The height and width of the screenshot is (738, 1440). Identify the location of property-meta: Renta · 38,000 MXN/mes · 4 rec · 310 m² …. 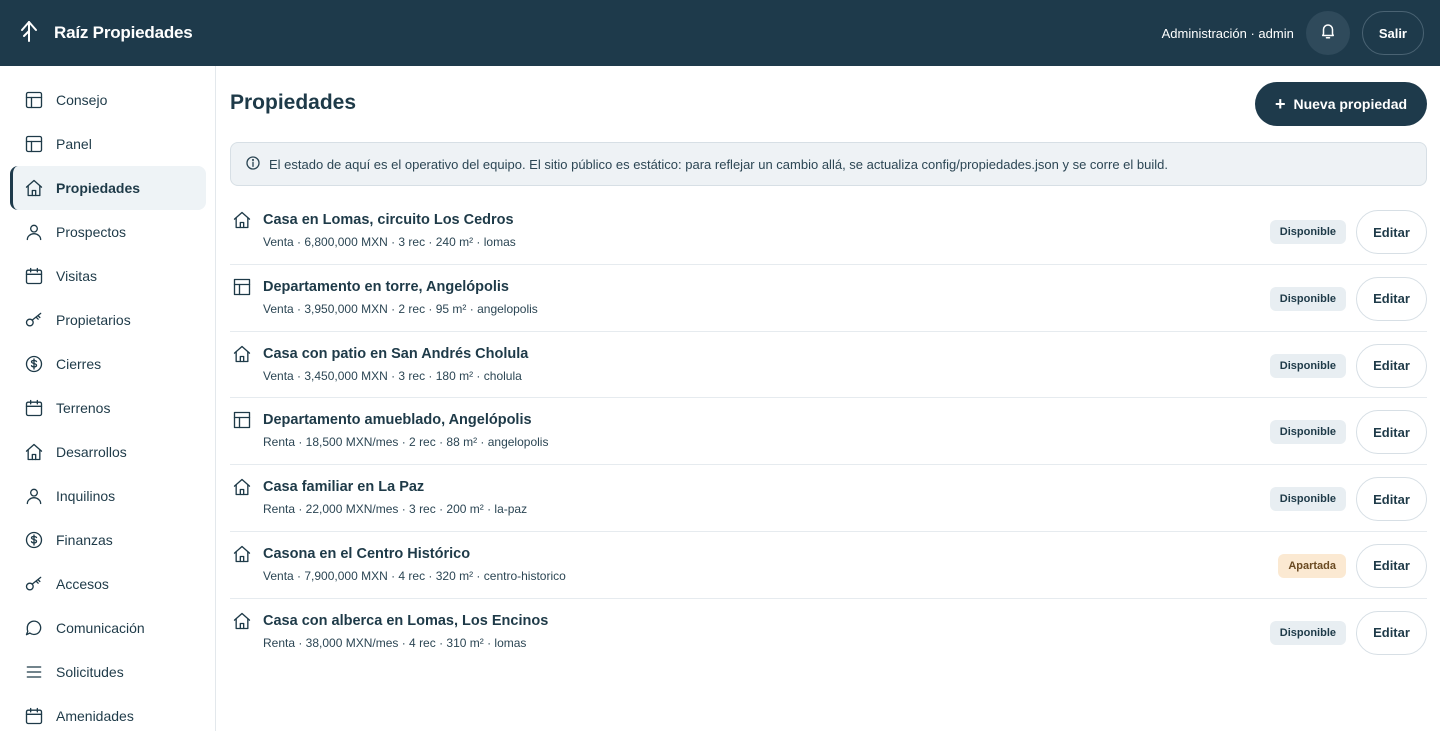
(395, 642).